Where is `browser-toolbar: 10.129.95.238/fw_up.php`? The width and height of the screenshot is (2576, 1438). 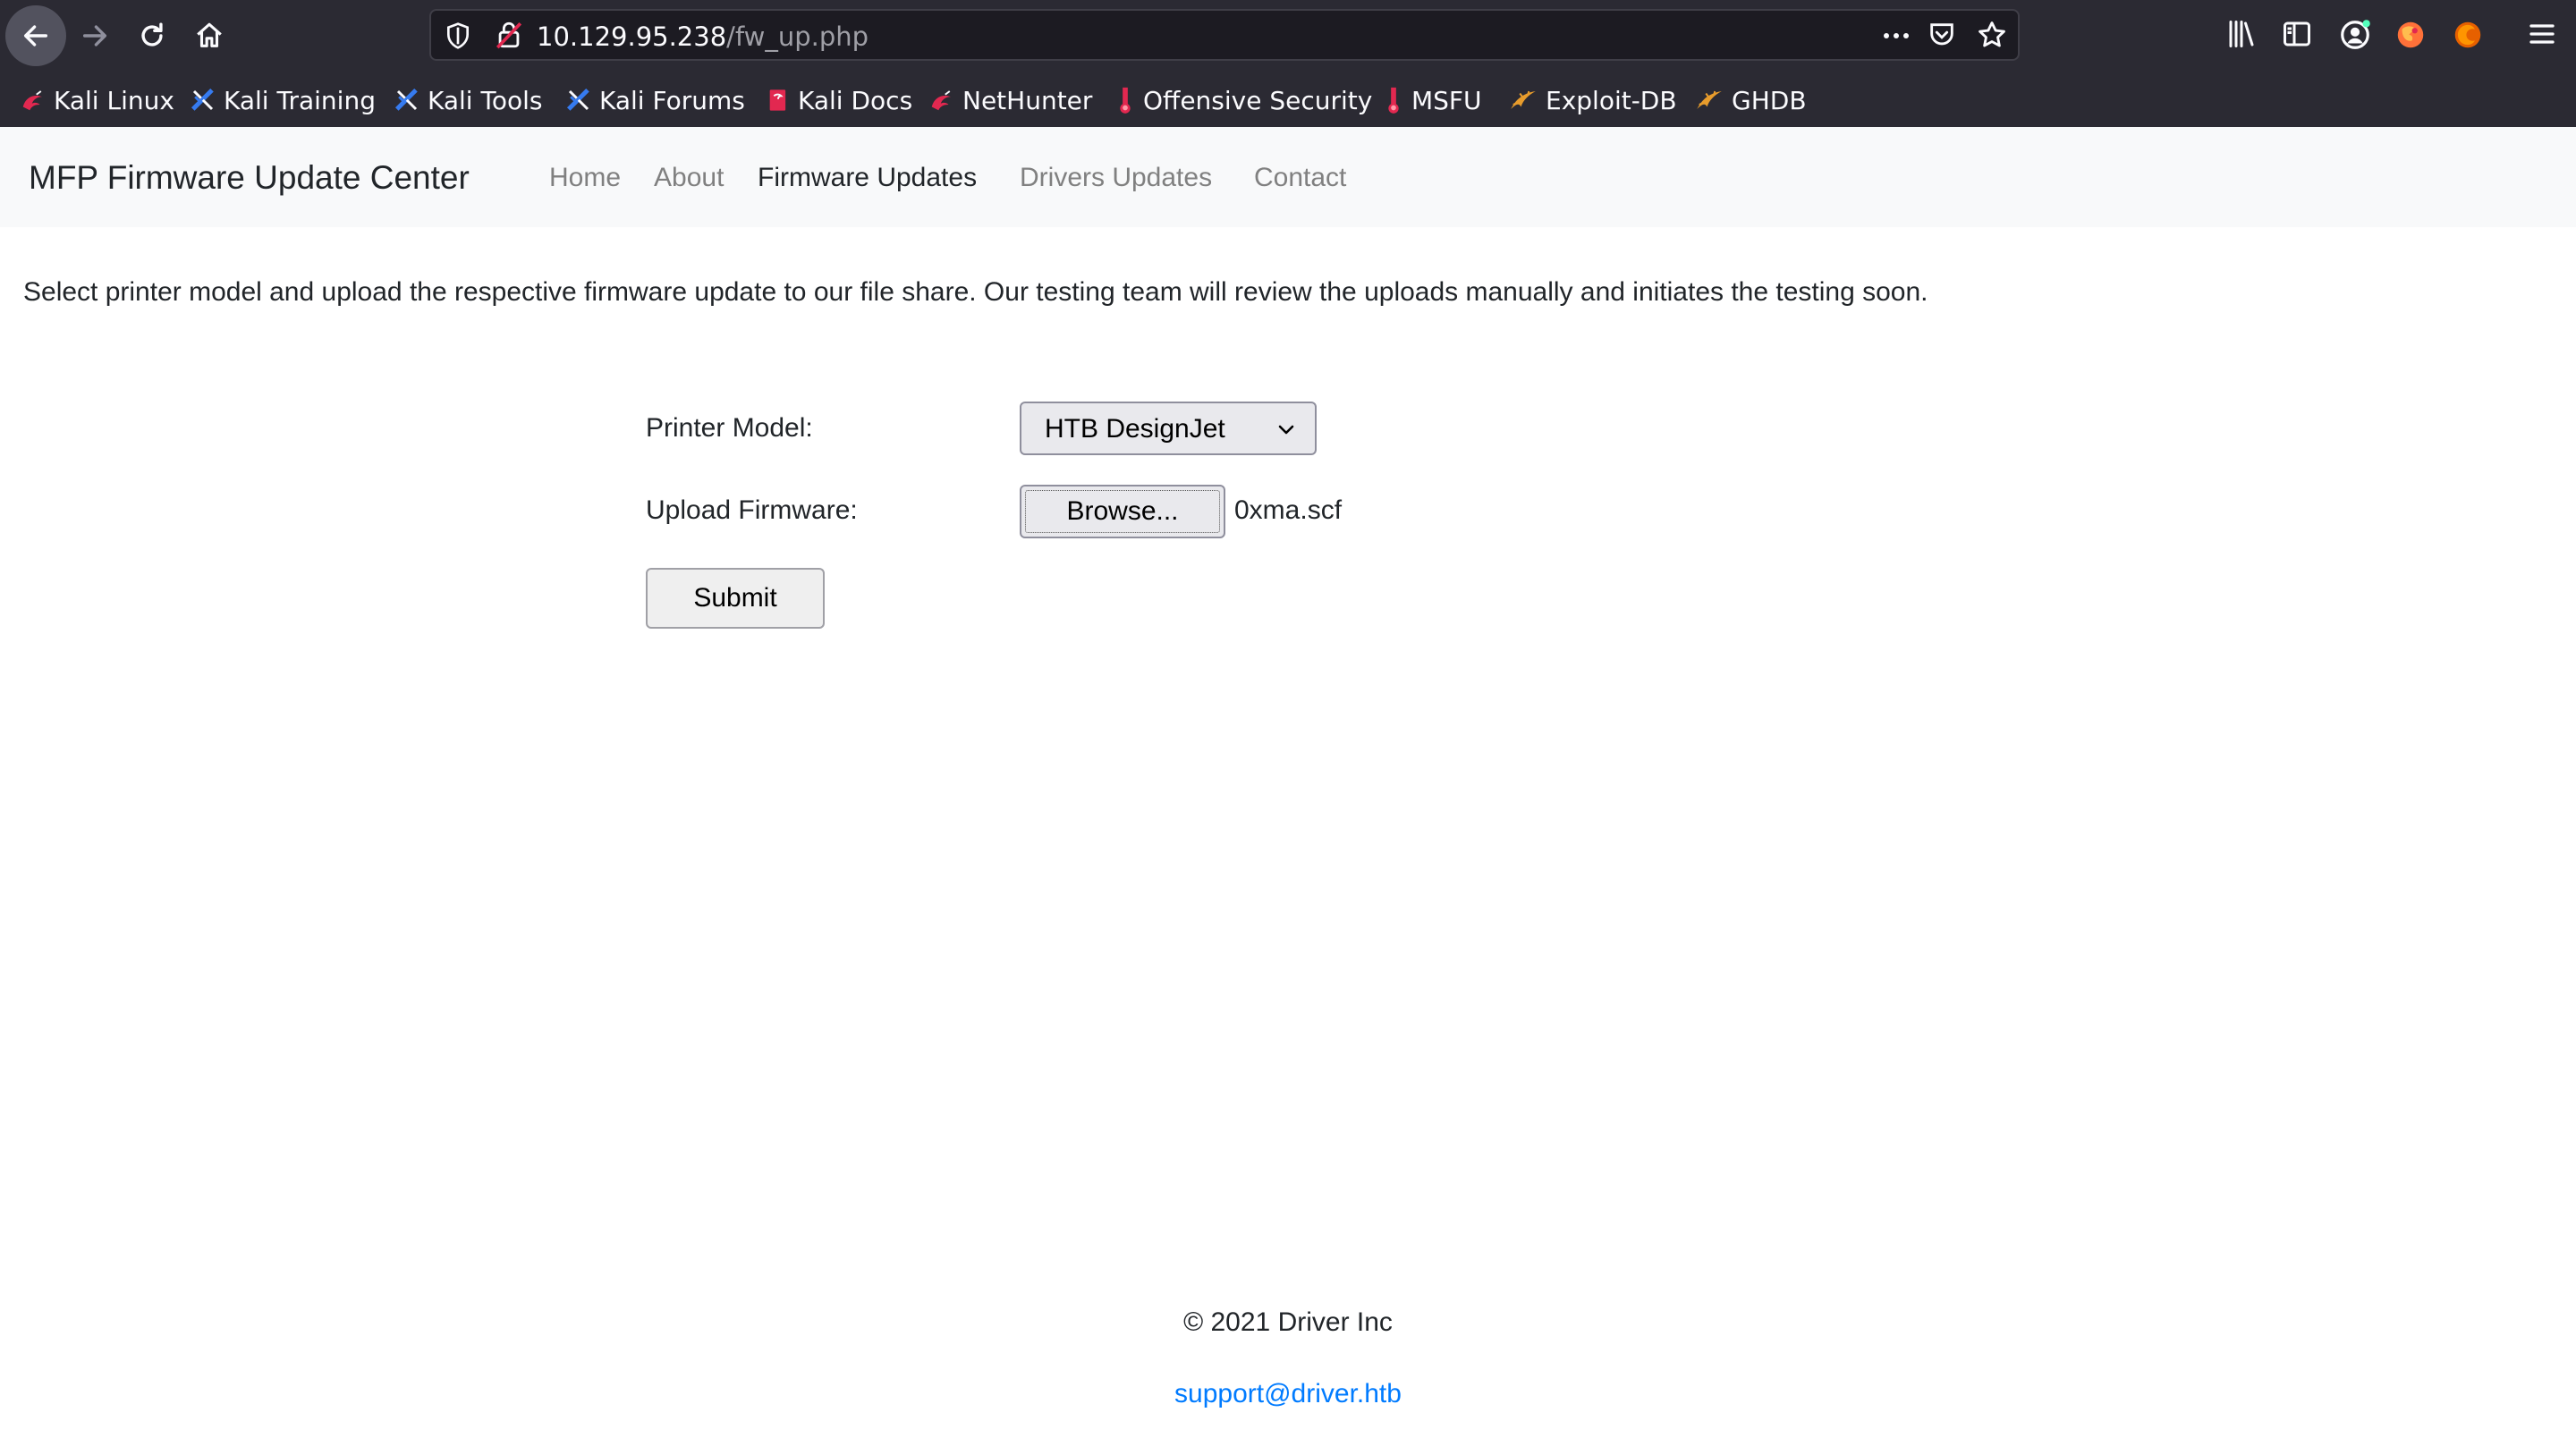
browser-toolbar: 10.129.95.238/fw_up.php is located at coordinates (1288, 36).